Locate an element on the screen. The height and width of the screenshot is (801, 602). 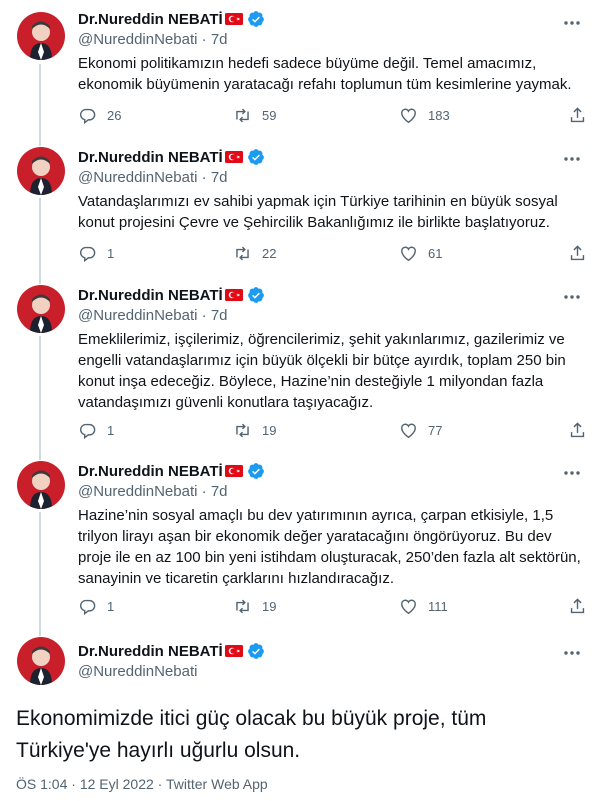
like-button: 77 is located at coordinates (420, 430).